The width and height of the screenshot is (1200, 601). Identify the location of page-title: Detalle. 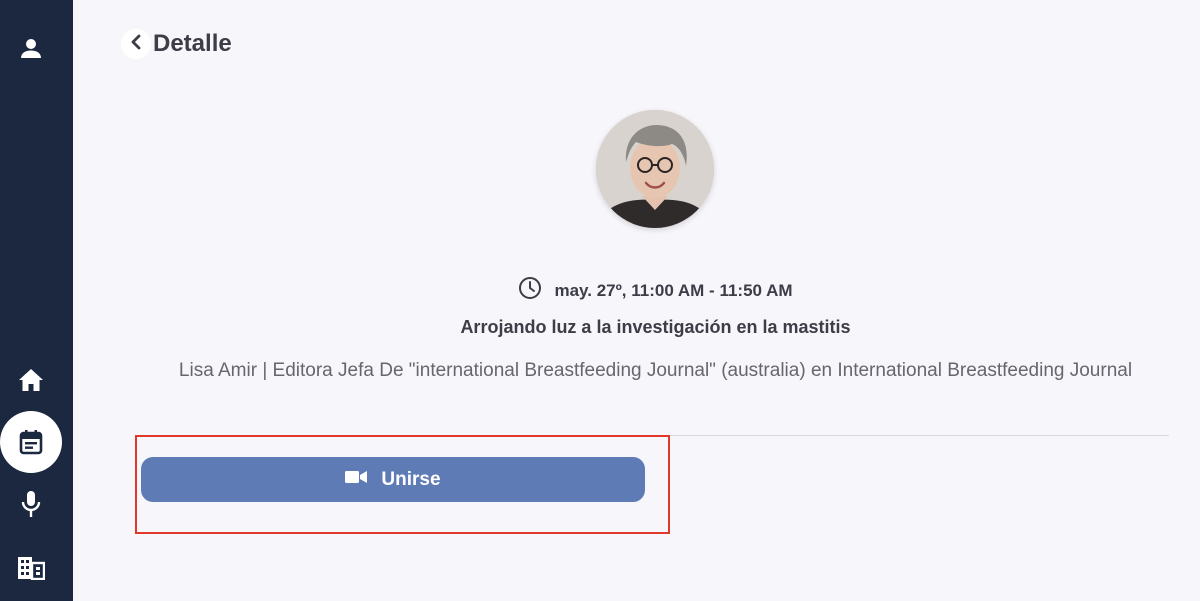
(192, 43).